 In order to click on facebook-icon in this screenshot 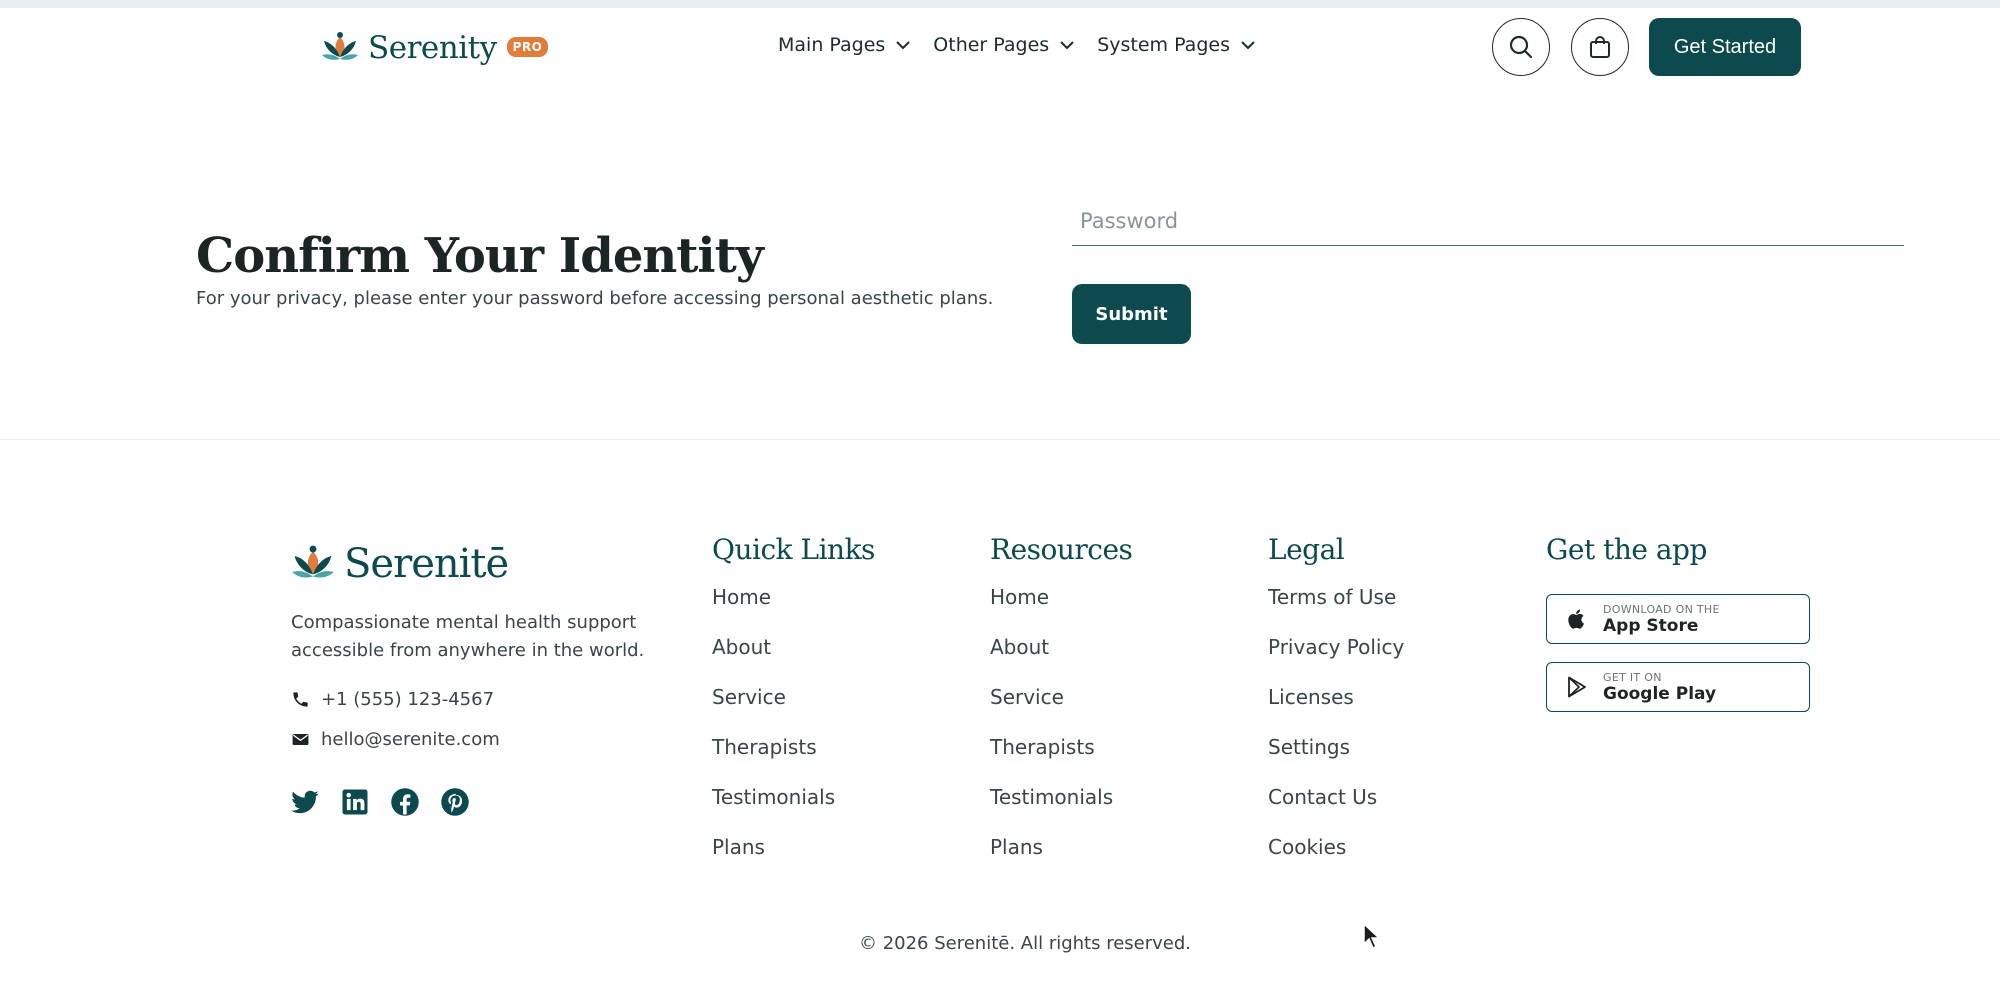, I will do `click(405, 802)`.